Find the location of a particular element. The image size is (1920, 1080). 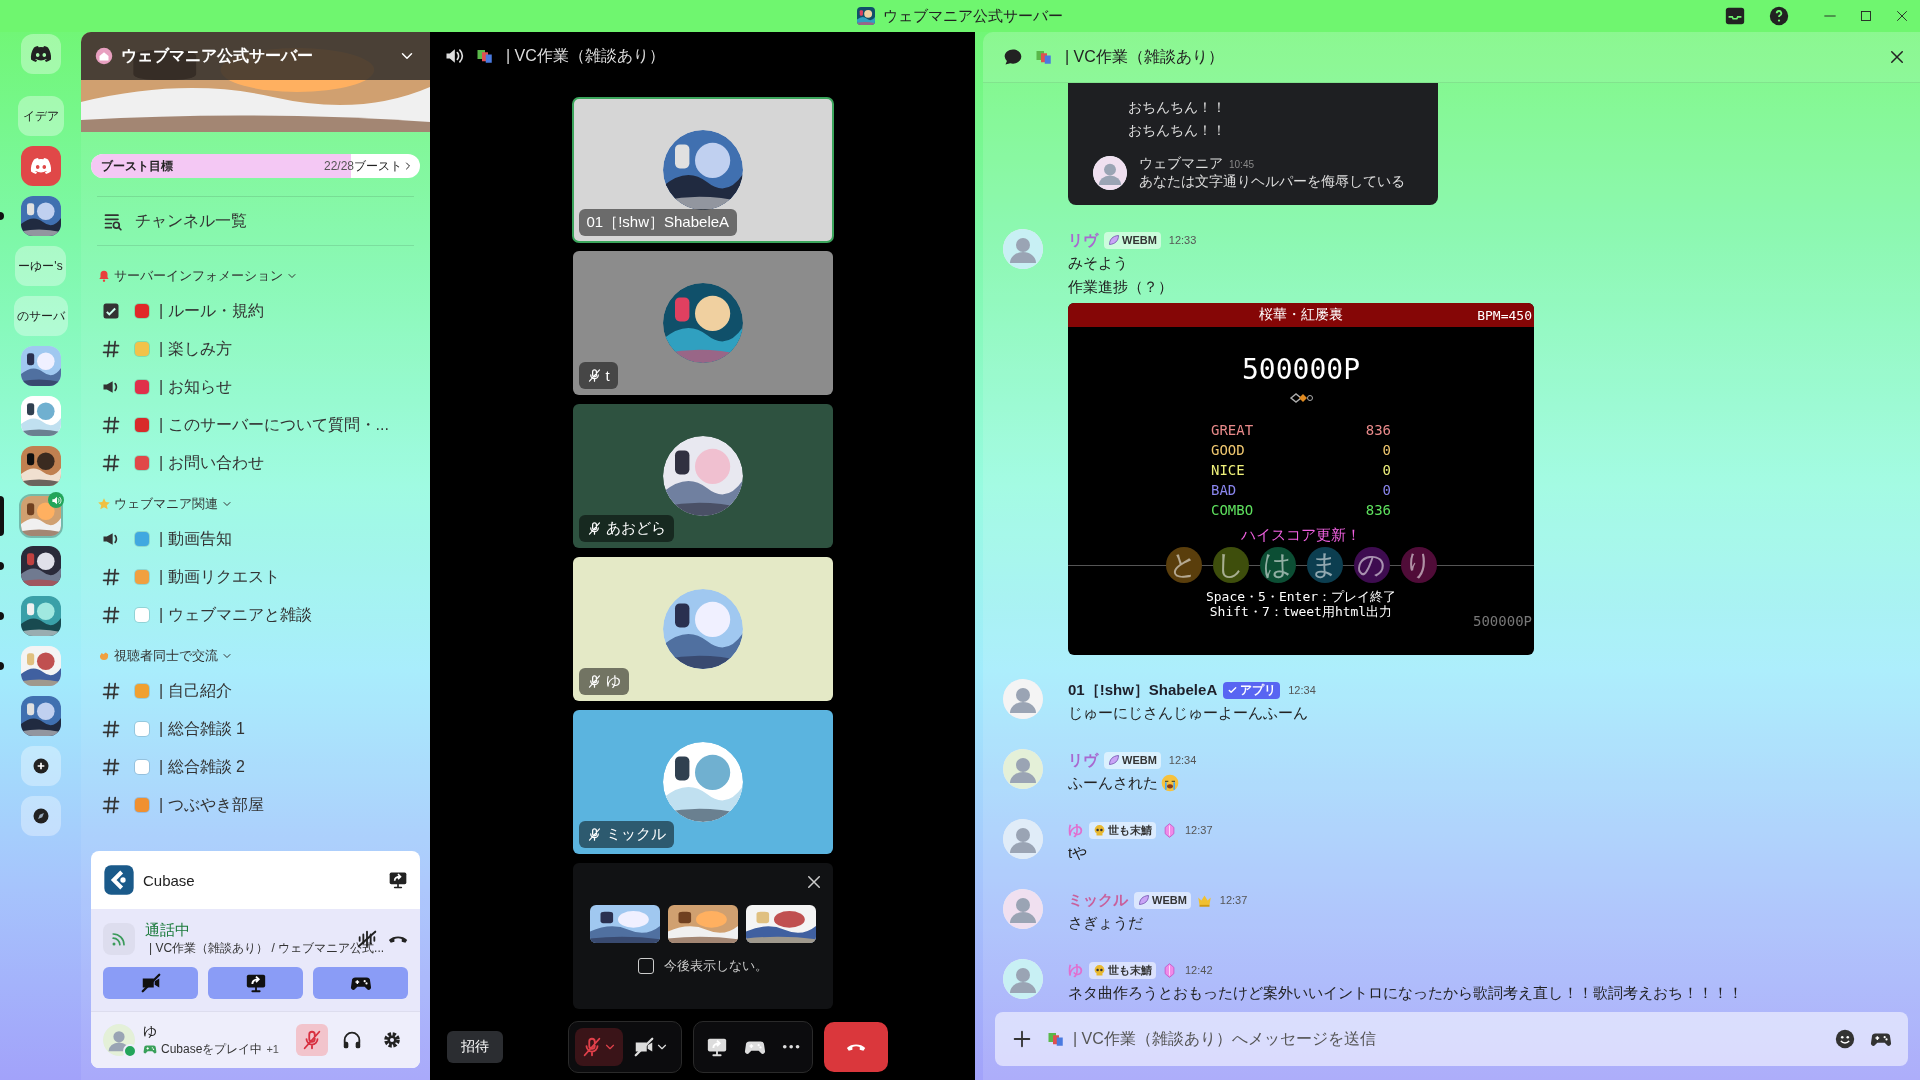

tag-label: WEBM is located at coordinates (1139, 240).